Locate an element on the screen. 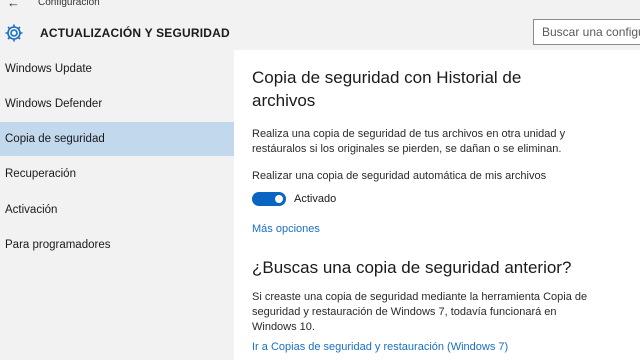  window-title: Configuración is located at coordinates (69, 4).